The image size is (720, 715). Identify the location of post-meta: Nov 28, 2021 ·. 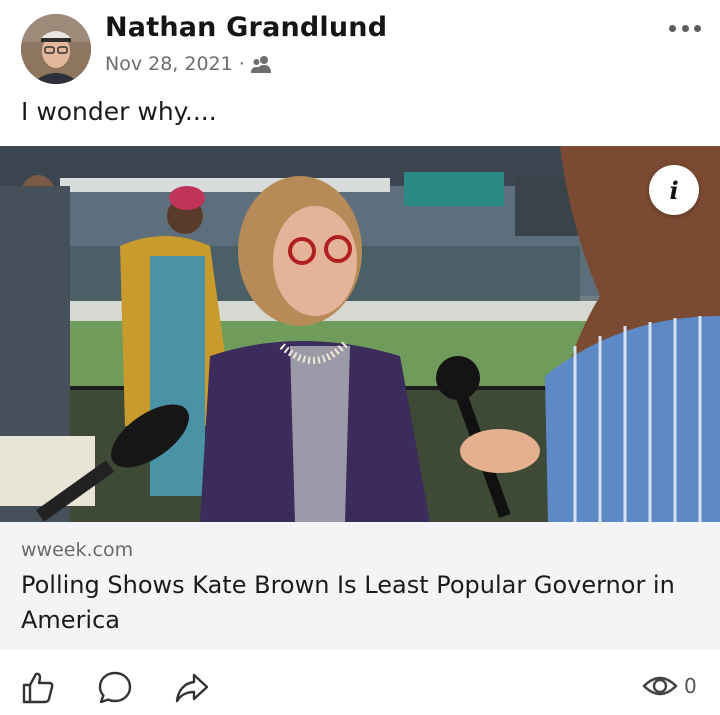
(188, 64).